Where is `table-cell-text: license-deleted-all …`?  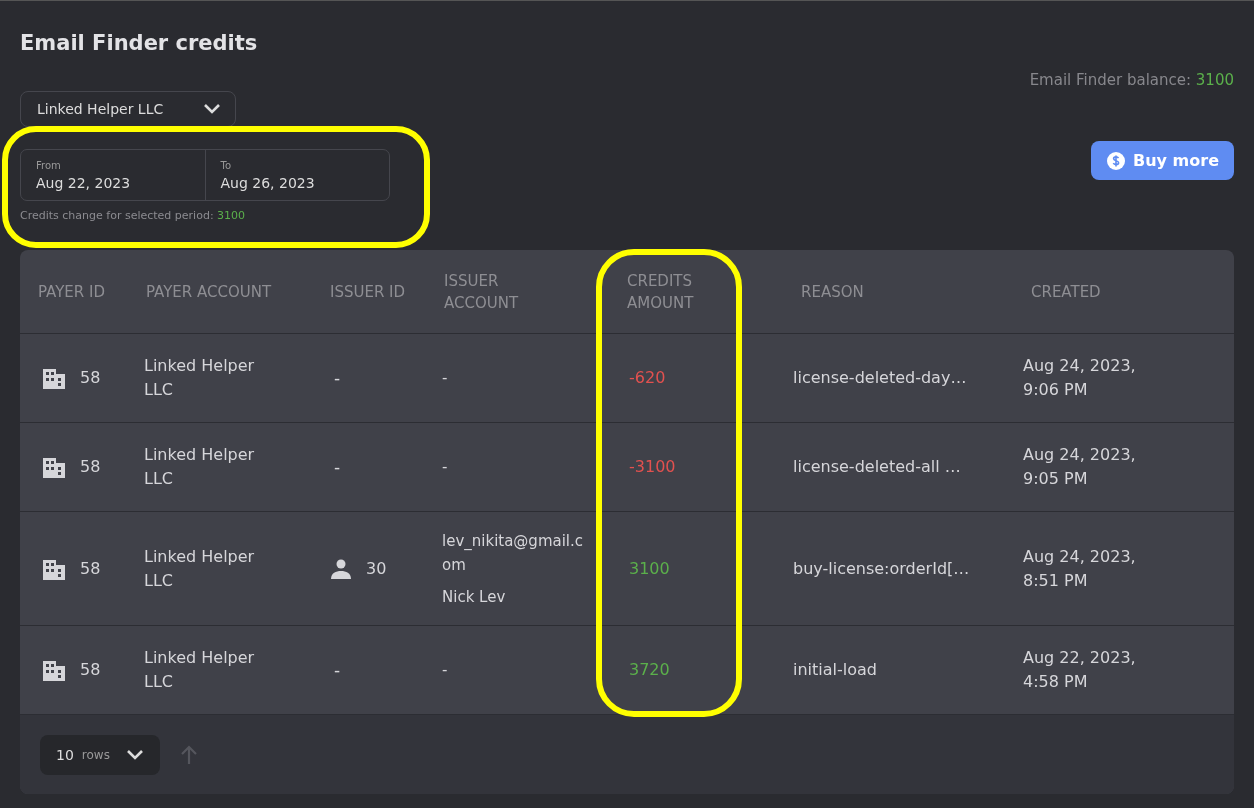 table-cell-text: license-deleted-all … is located at coordinates (877, 467).